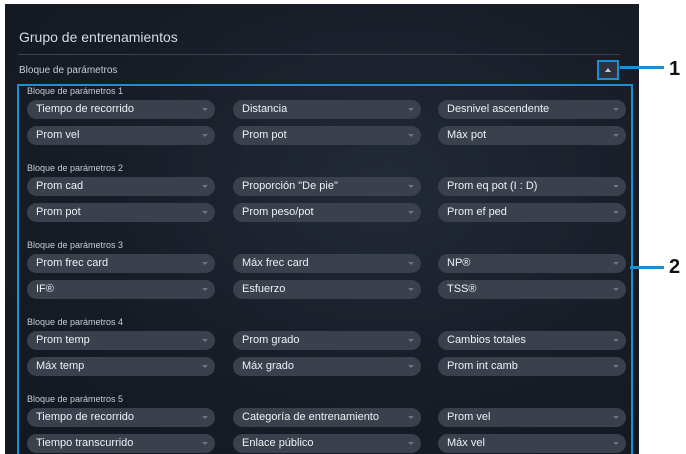  I want to click on parameter-dropdown: Prom peso/pot, so click(327, 212).